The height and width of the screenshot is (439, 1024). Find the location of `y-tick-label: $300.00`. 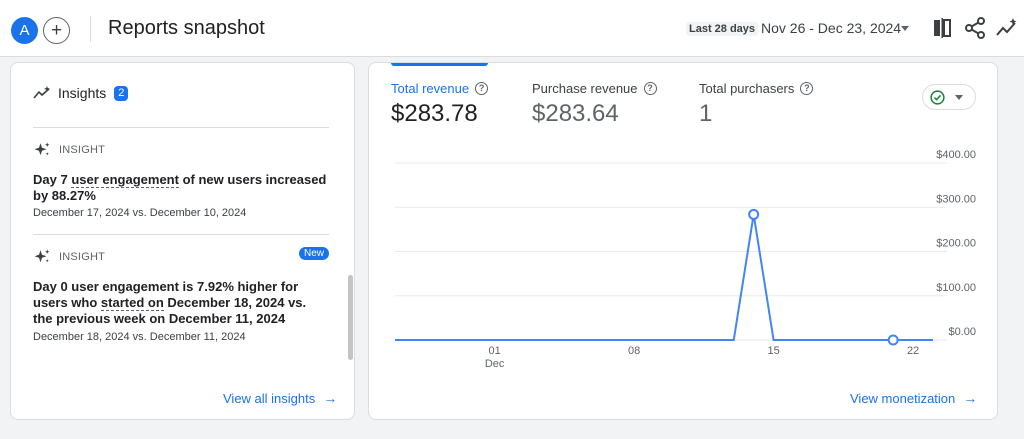

y-tick-label: $300.00 is located at coordinates (956, 199).